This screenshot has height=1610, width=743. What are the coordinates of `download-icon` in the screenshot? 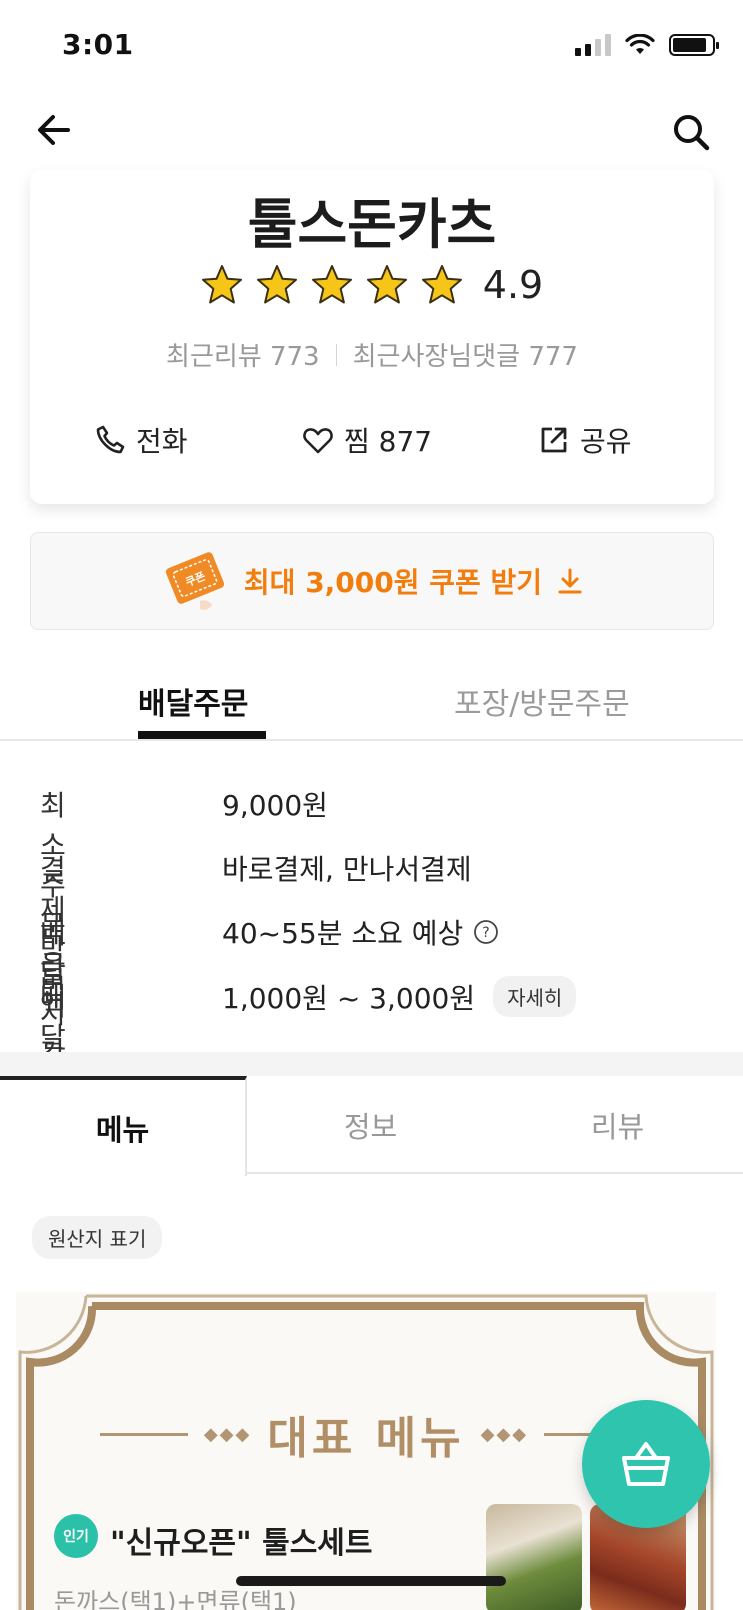 It's located at (570, 581).